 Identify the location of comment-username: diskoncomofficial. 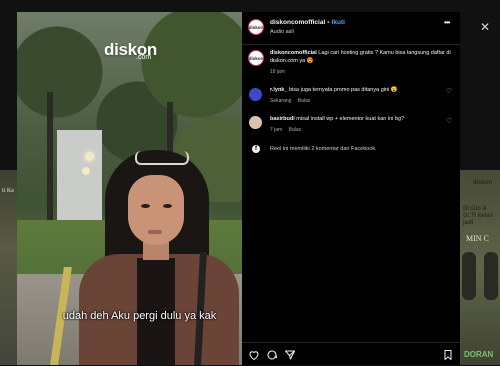
(293, 53).